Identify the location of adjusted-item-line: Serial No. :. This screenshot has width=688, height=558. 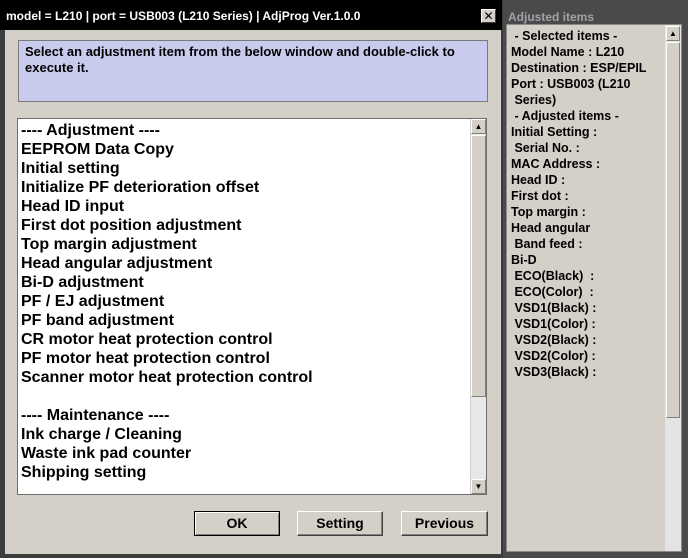
(545, 148).